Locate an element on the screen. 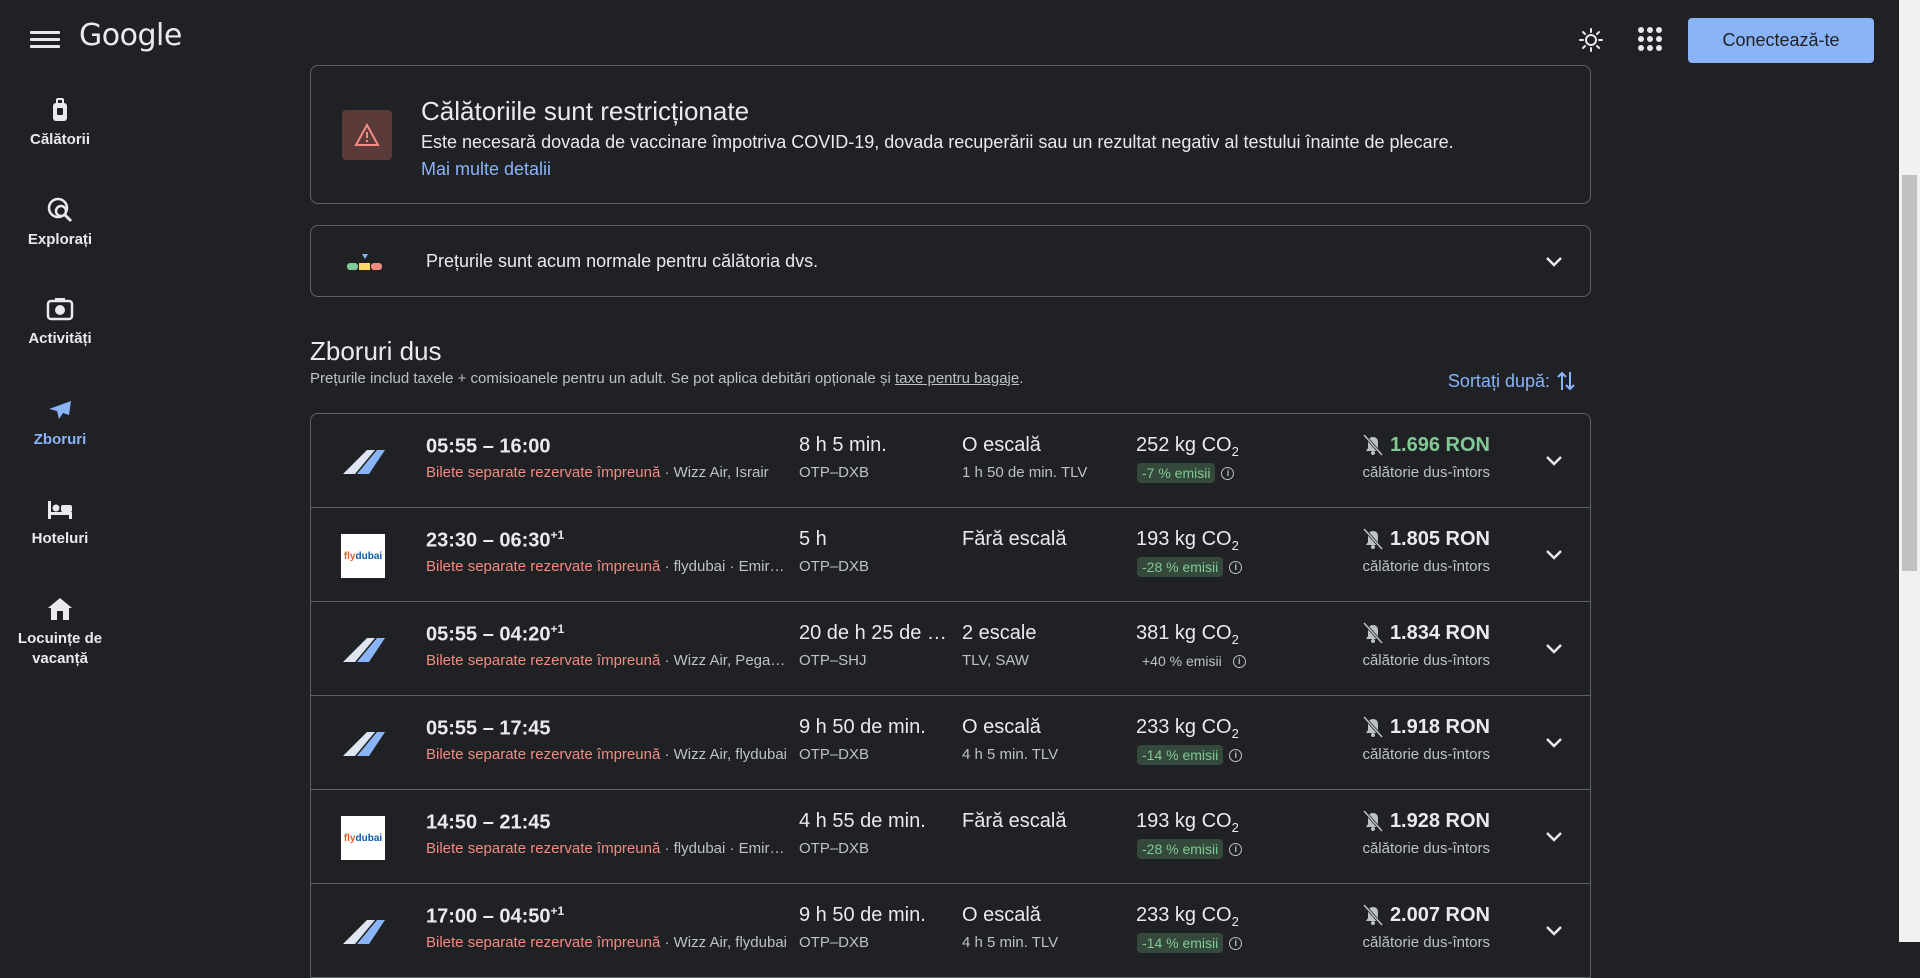 This screenshot has width=1920, height=978. page-scrollbar is located at coordinates (1909, 471).